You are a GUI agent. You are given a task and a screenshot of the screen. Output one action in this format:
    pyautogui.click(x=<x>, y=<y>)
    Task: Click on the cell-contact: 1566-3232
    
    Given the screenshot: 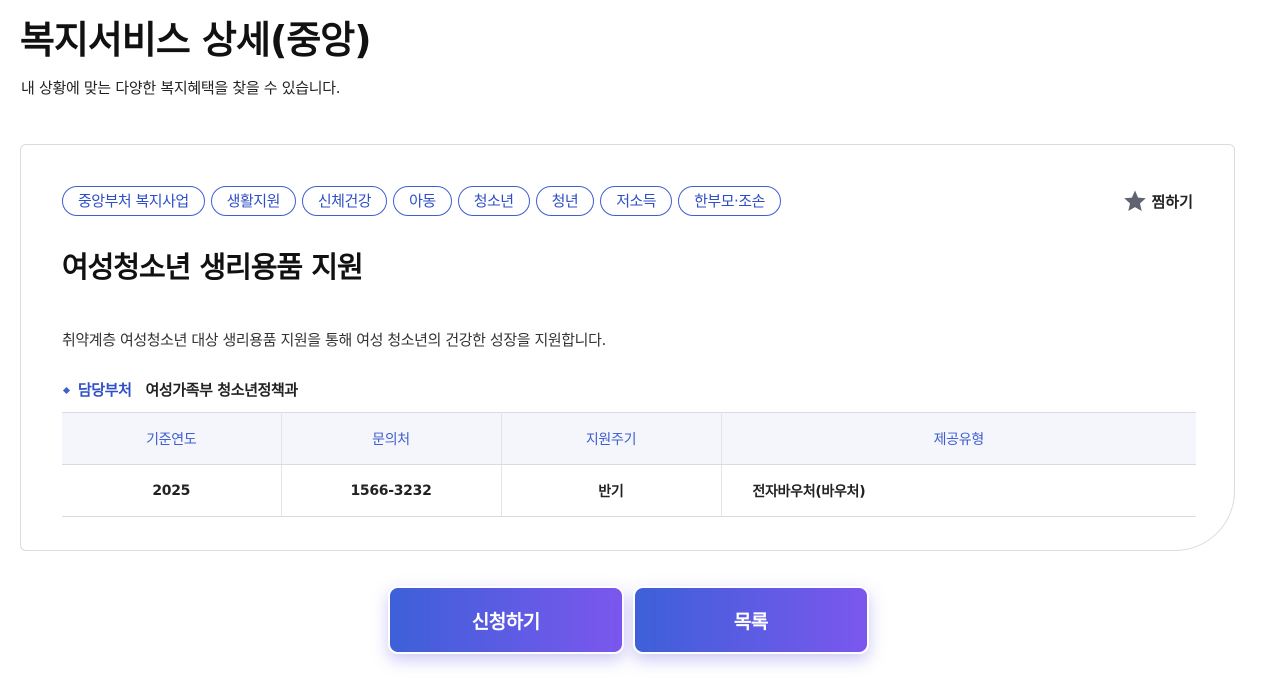 What is the action you would take?
    pyautogui.click(x=391, y=490)
    